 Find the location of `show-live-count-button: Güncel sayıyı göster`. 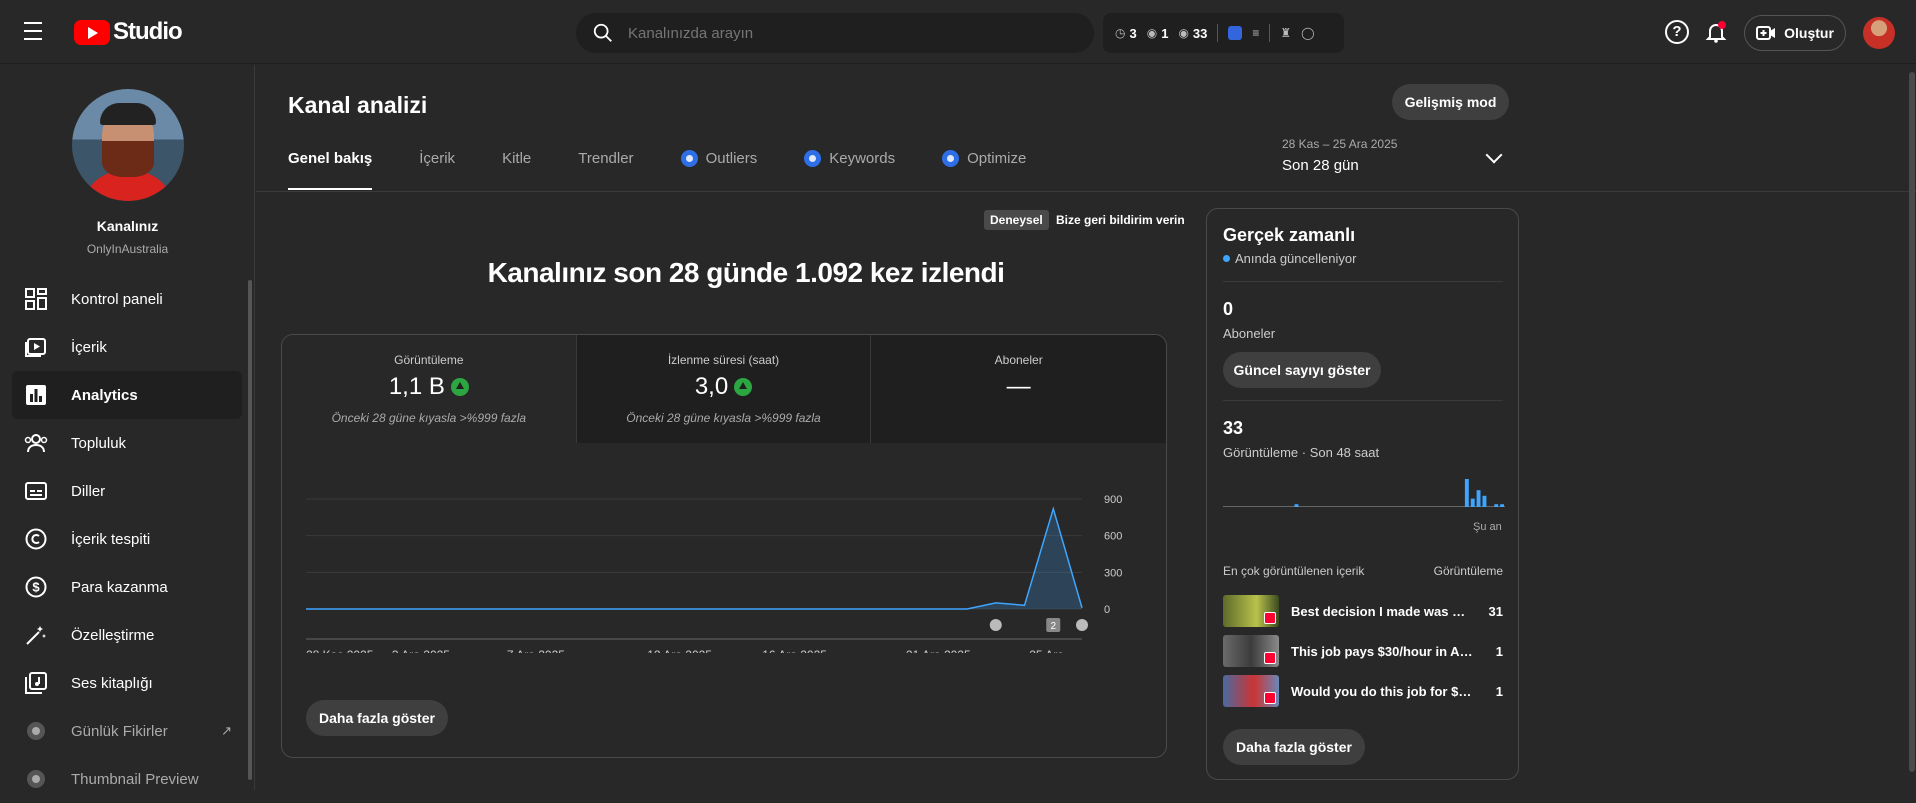

show-live-count-button: Güncel sayıyı göster is located at coordinates (1302, 370).